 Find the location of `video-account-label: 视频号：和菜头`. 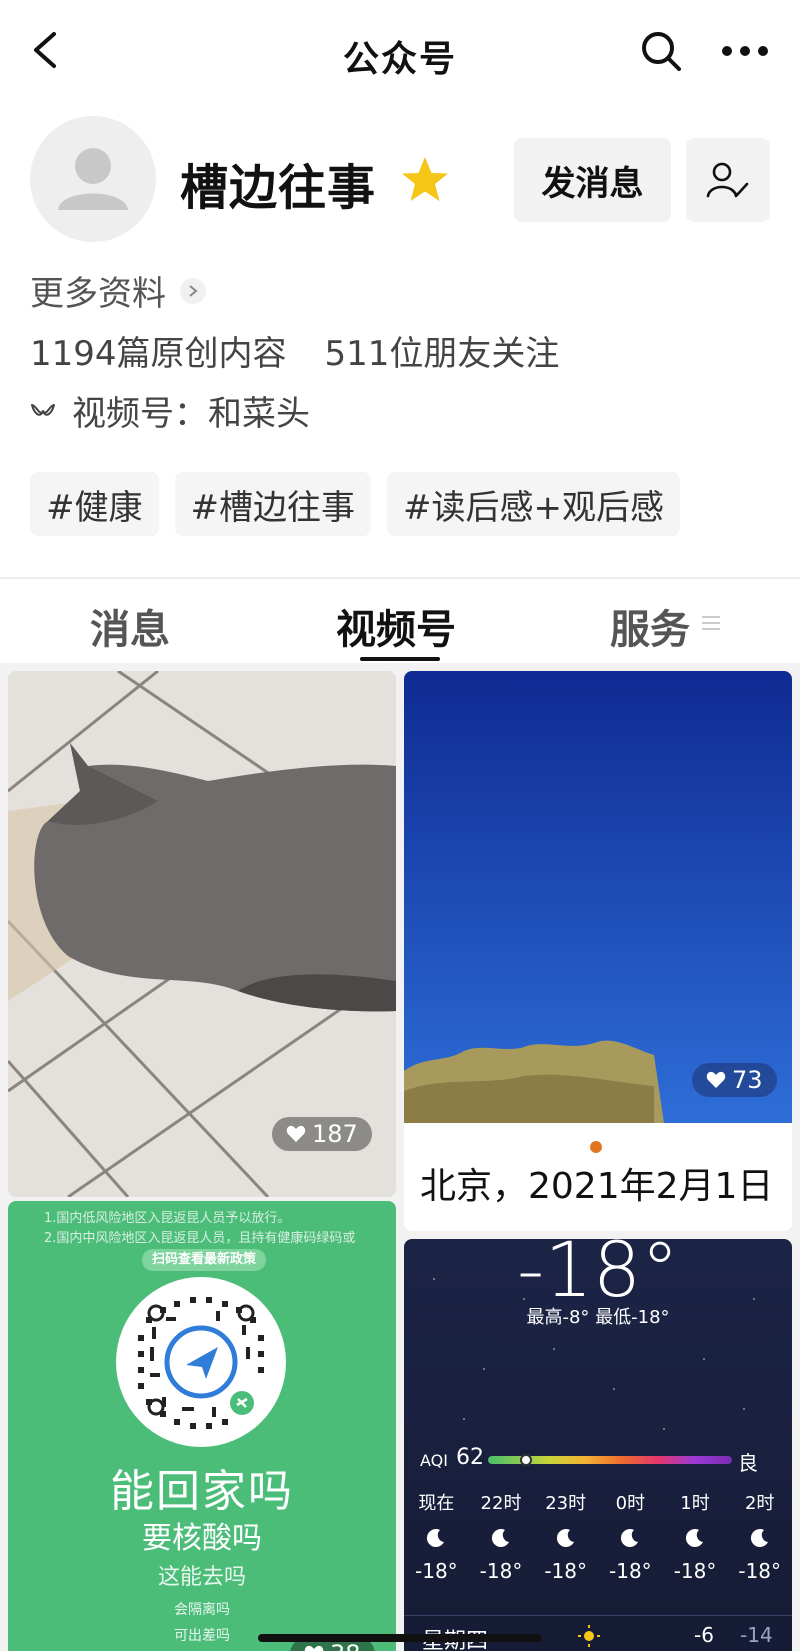

video-account-label: 视频号：和菜头 is located at coordinates (191, 414).